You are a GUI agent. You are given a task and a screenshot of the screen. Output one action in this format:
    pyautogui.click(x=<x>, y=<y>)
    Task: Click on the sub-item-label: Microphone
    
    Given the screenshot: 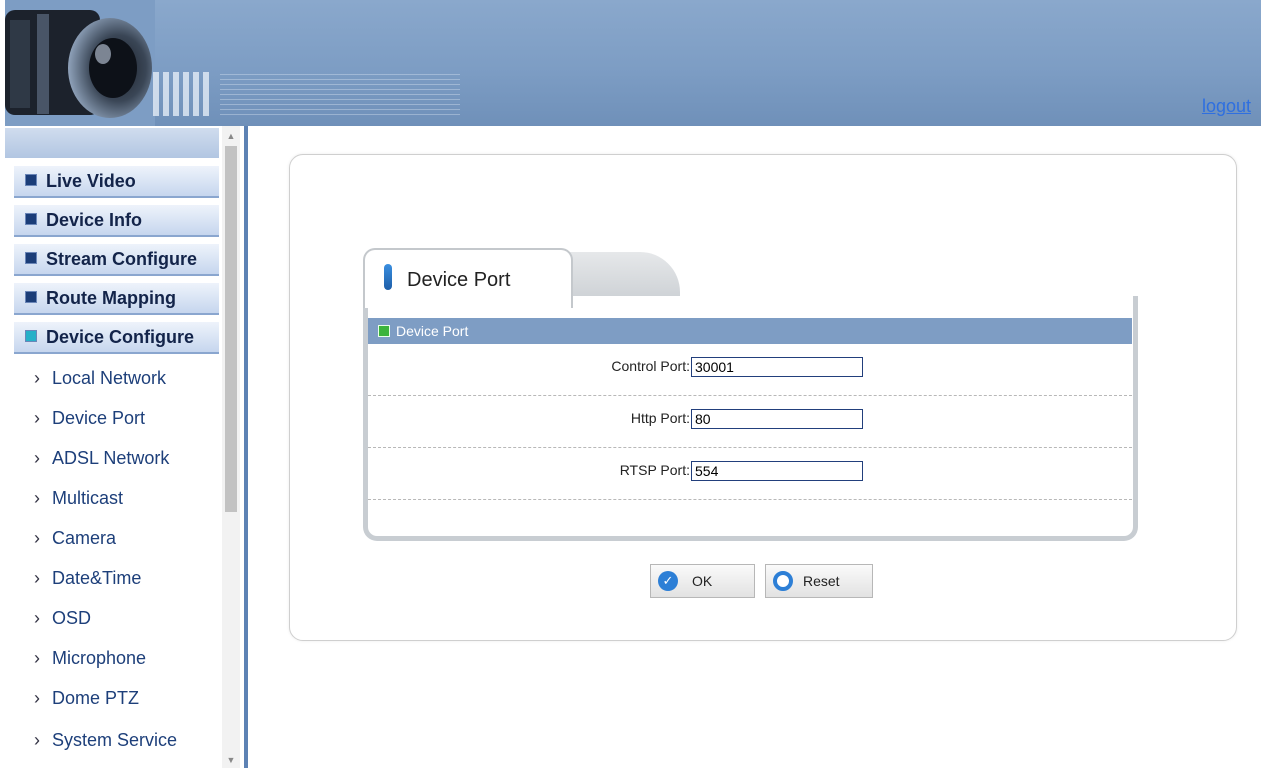 What is the action you would take?
    pyautogui.click(x=99, y=658)
    